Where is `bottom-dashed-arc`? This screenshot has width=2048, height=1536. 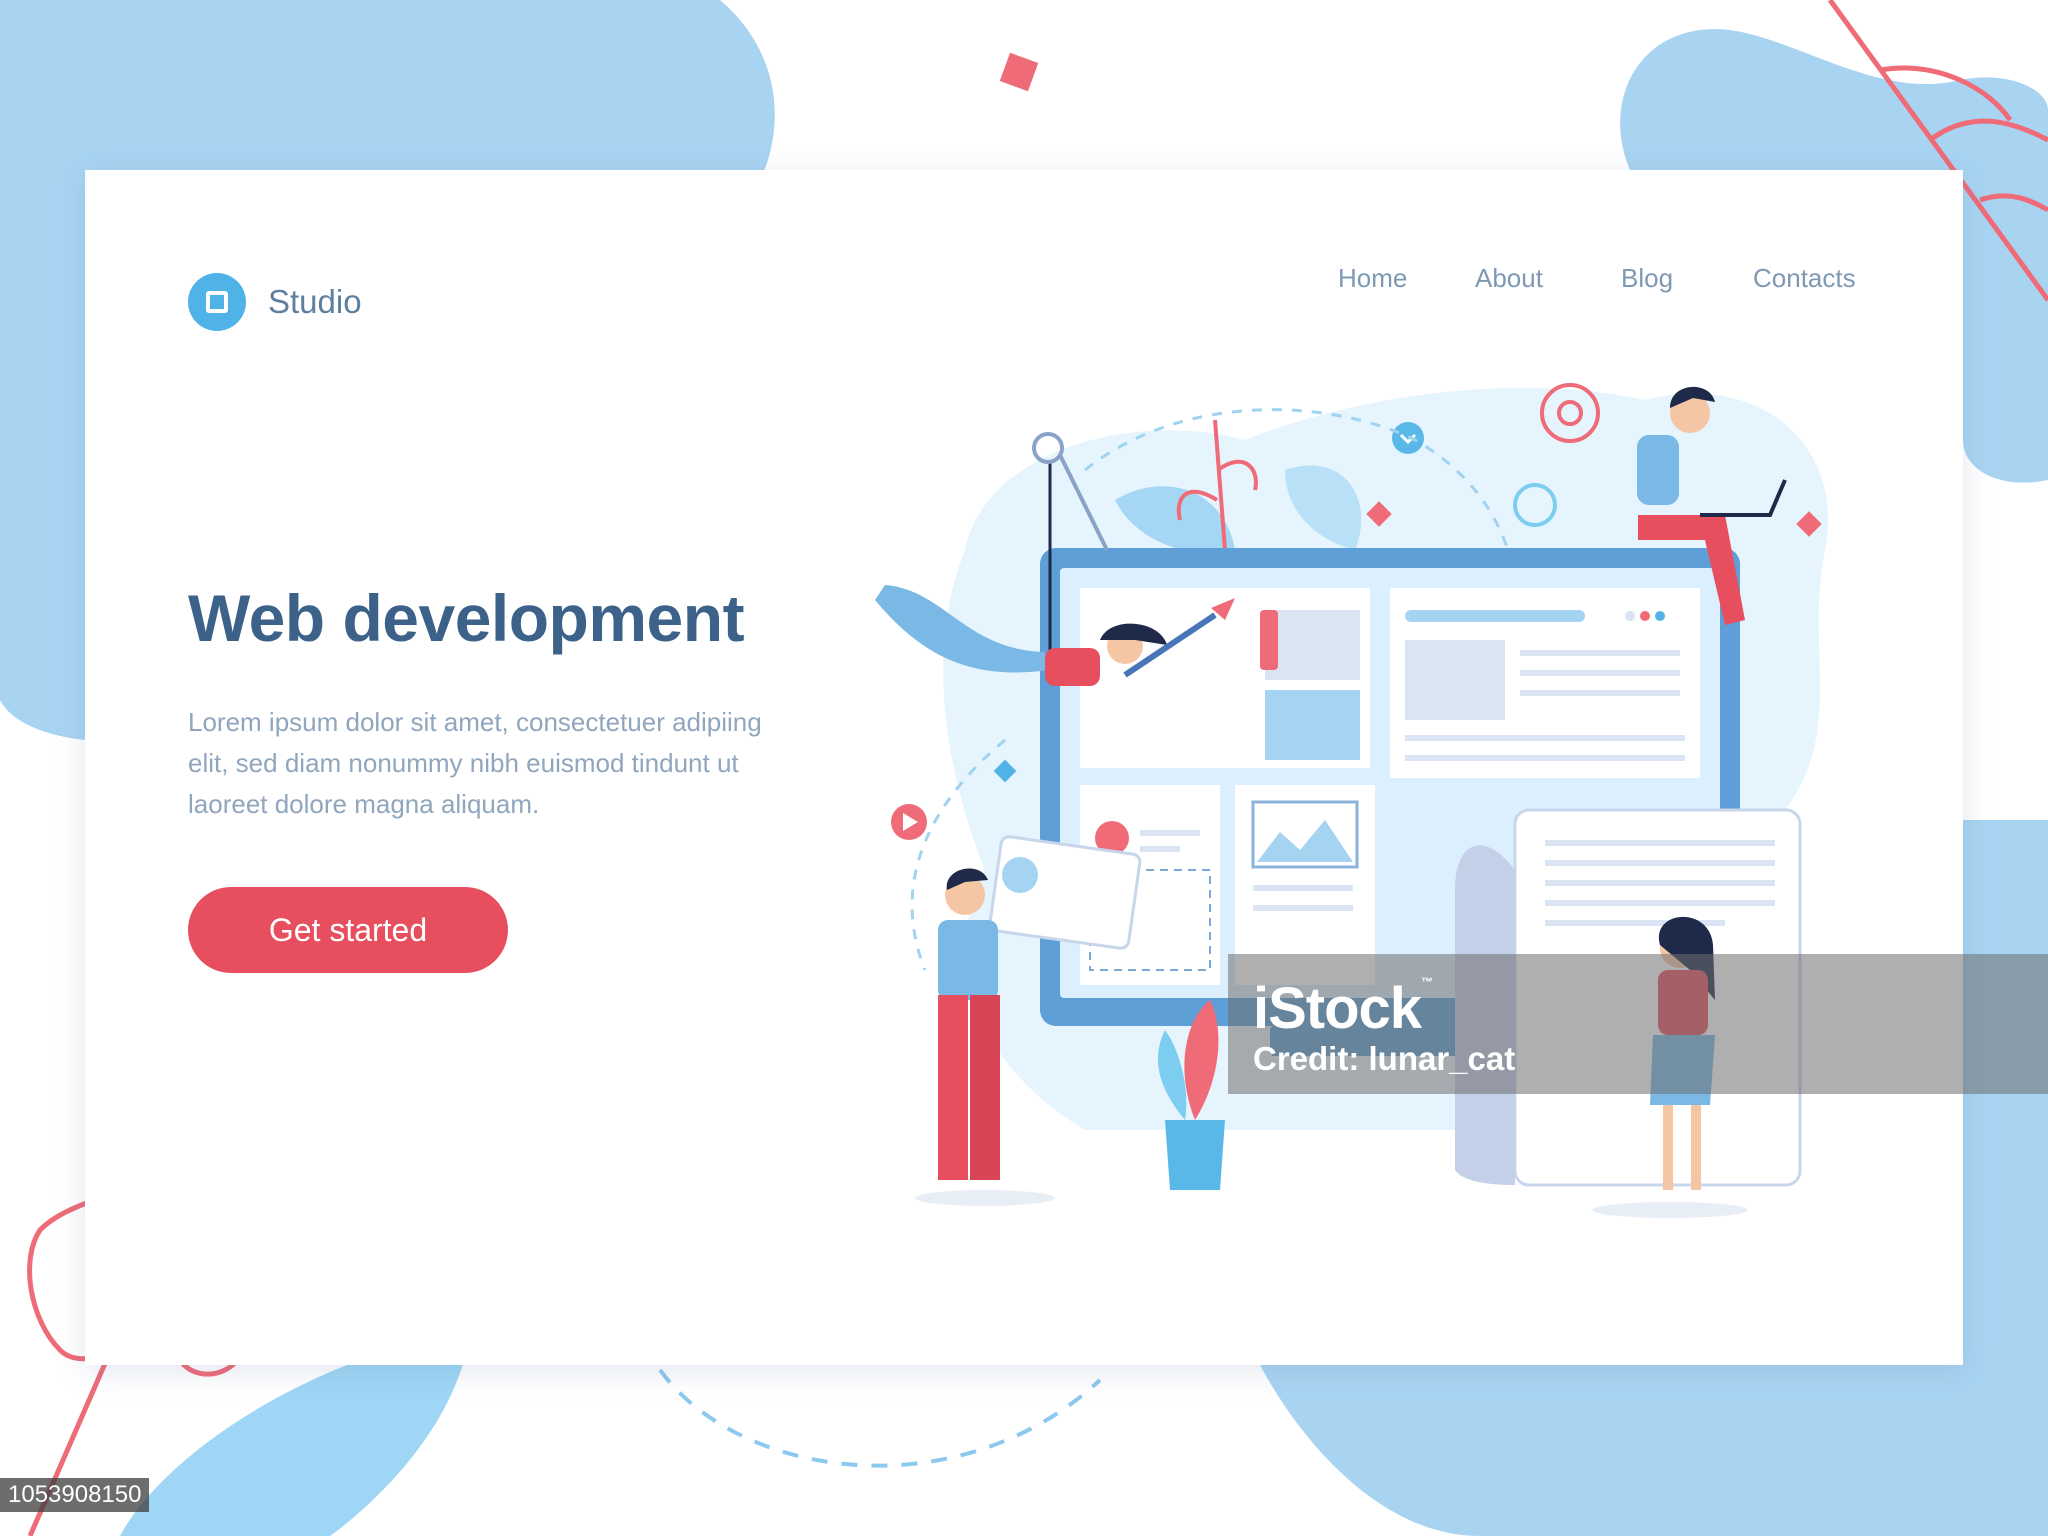 bottom-dashed-arc is located at coordinates (880, 1418).